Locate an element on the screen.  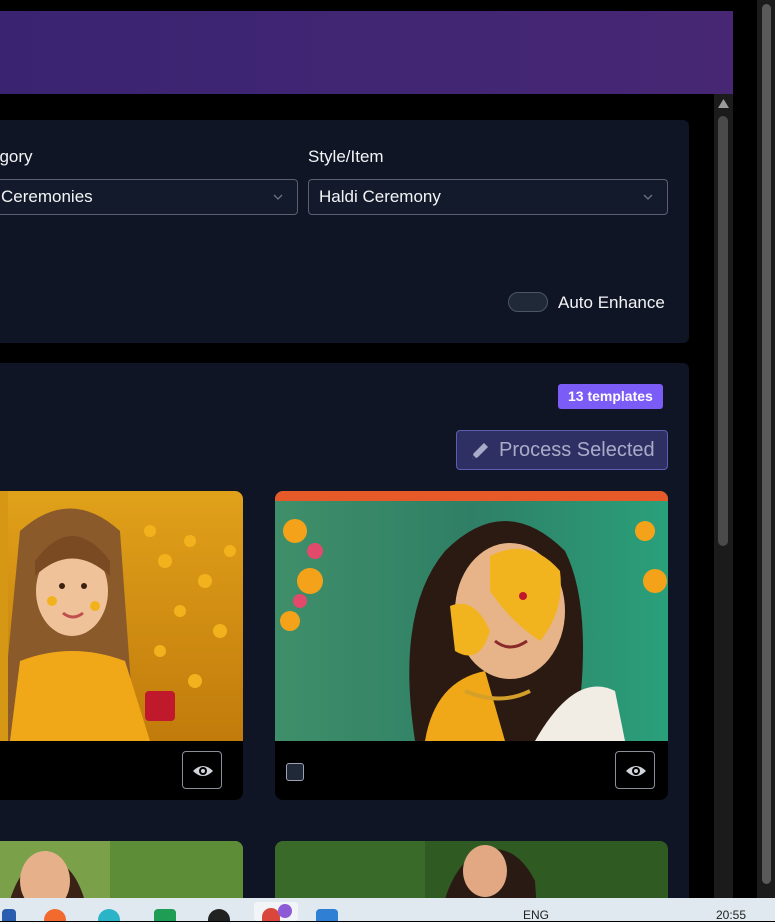
category-value: Ceremonies is located at coordinates (47, 196).